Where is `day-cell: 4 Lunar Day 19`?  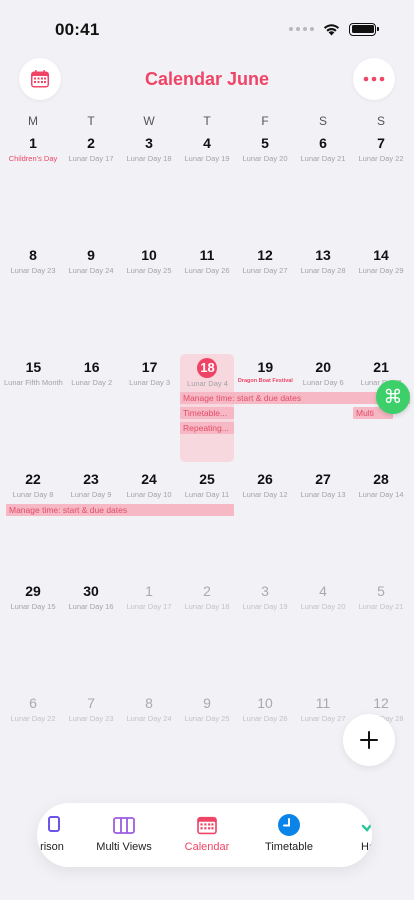
day-cell: 4 Lunar Day 19 is located at coordinates (207, 186).